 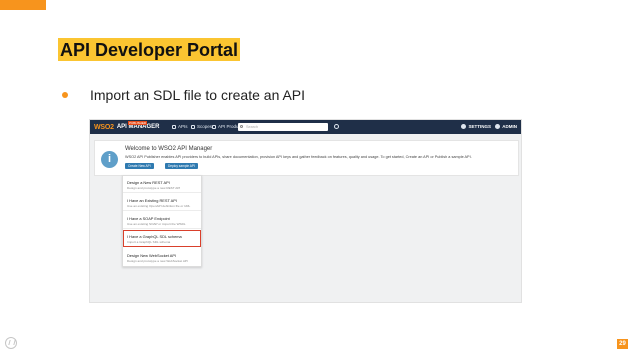 What do you see at coordinates (23, 5) in the screenshot?
I see `slide-top-accent` at bounding box center [23, 5].